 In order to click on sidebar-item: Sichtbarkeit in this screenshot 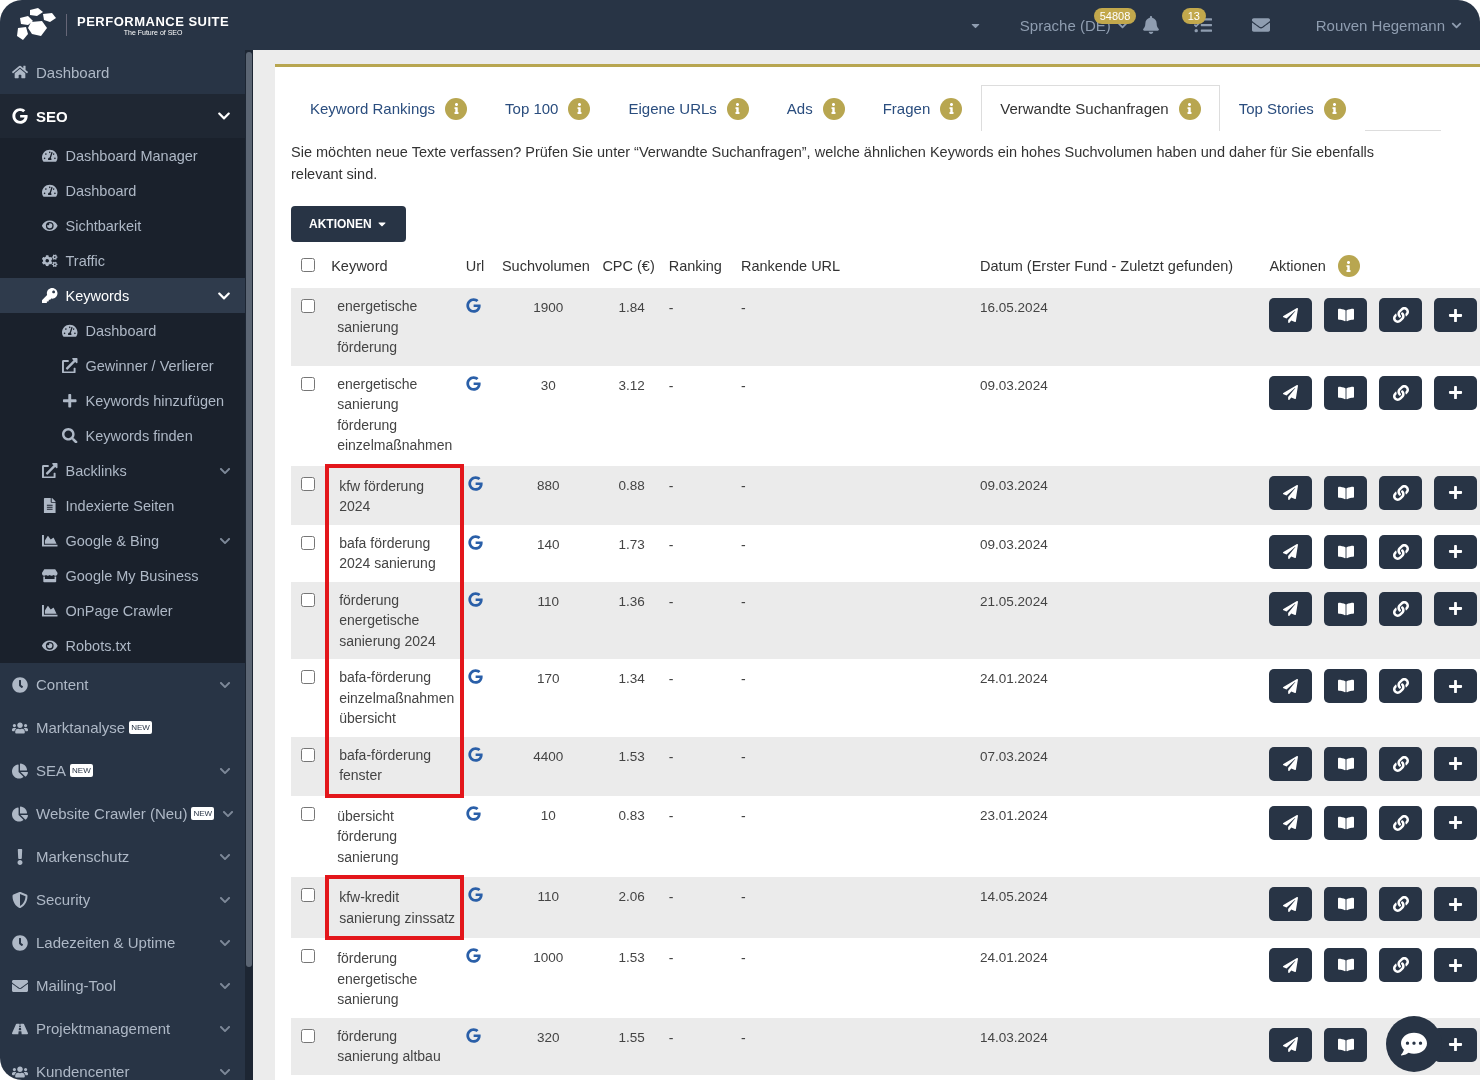, I will do `click(122, 225)`.